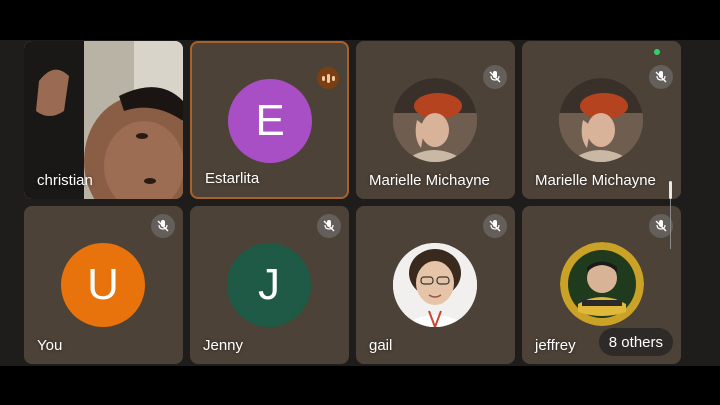 Image resolution: width=720 pixels, height=405 pixels. Describe the element at coordinates (657, 52) in the screenshot. I see `status-dot-icon` at that location.